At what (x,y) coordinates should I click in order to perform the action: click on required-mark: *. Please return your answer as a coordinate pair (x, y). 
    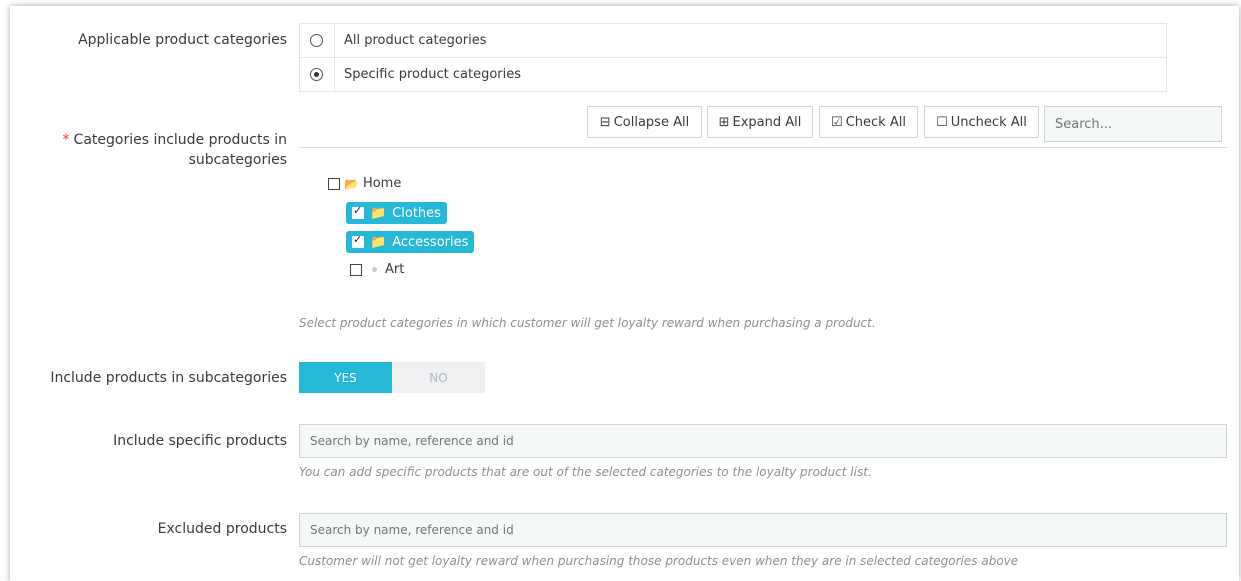
    Looking at the image, I should click on (66, 140).